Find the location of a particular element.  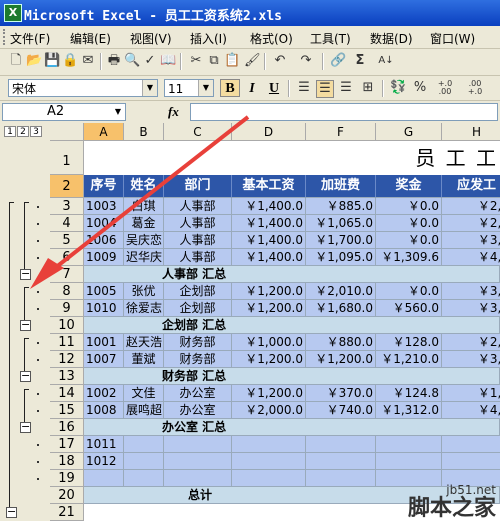

menu-tools: 工具(T) is located at coordinates (330, 38).